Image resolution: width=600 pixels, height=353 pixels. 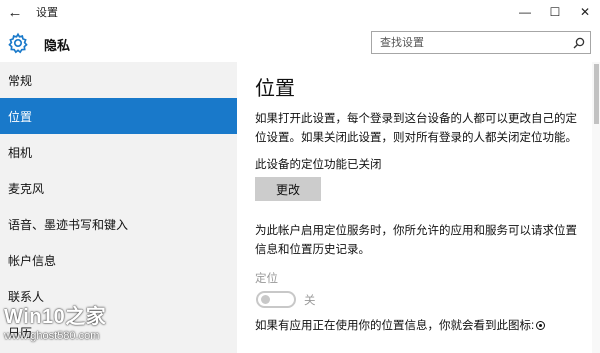 What do you see at coordinates (118, 80) in the screenshot?
I see `sidebar-item-general: 常规` at bounding box center [118, 80].